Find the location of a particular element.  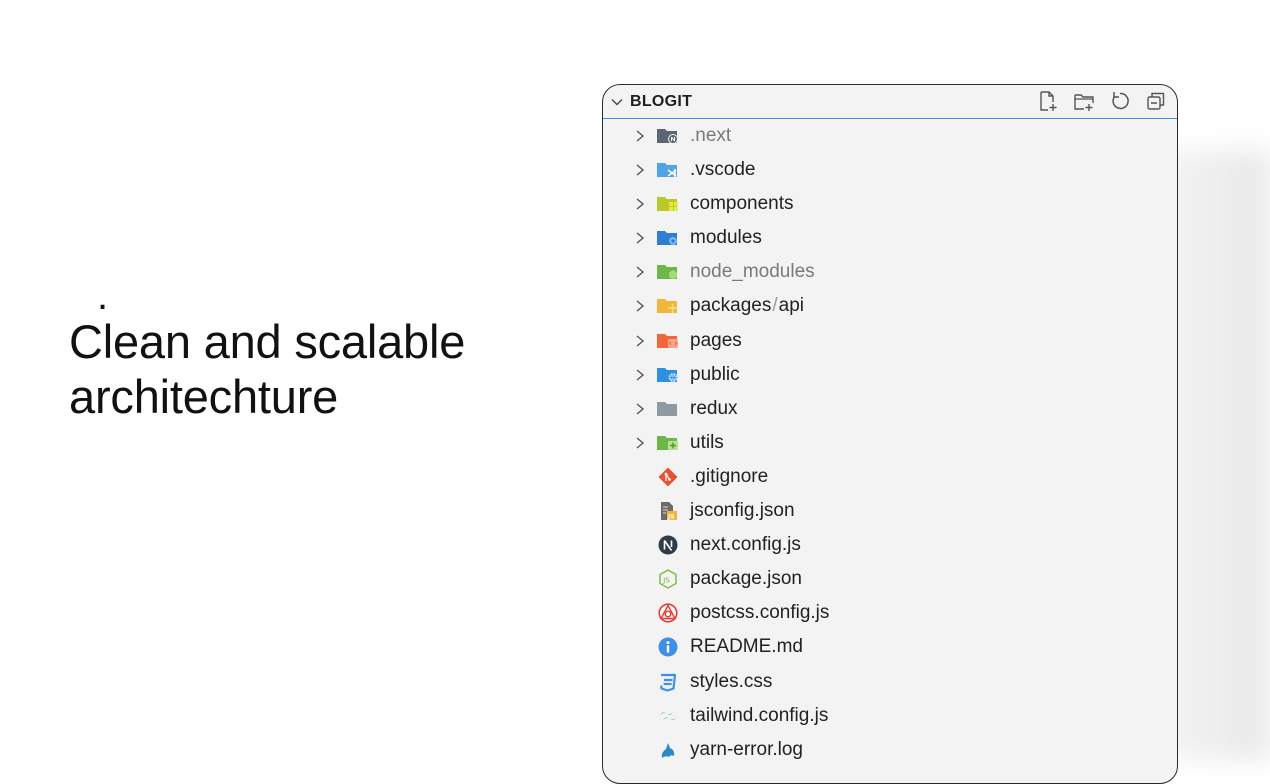

tree-folder-redux: redux is located at coordinates (890, 409).